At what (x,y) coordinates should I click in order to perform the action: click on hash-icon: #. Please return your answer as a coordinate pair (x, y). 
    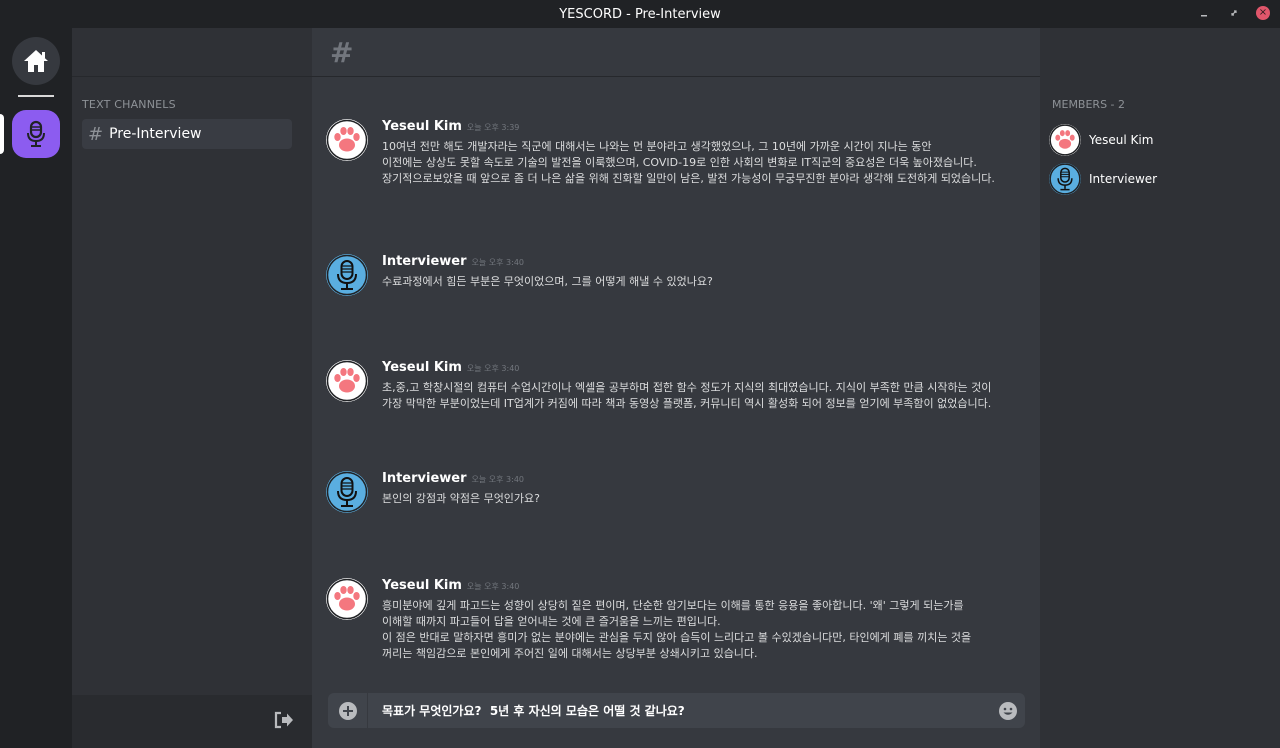
    Looking at the image, I should click on (96, 134).